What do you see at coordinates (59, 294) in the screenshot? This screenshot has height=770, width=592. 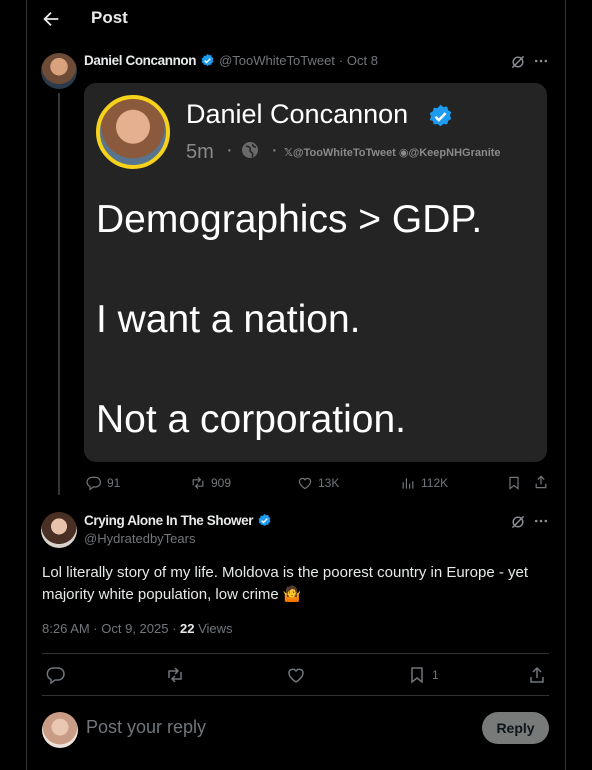 I see `thread-line` at bounding box center [59, 294].